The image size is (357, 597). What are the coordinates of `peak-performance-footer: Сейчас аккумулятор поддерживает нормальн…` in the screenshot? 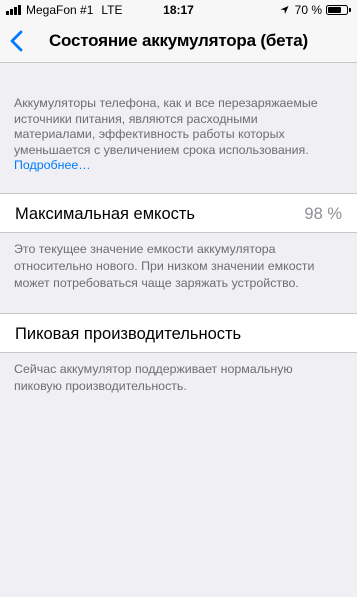 It's located at (153, 377).